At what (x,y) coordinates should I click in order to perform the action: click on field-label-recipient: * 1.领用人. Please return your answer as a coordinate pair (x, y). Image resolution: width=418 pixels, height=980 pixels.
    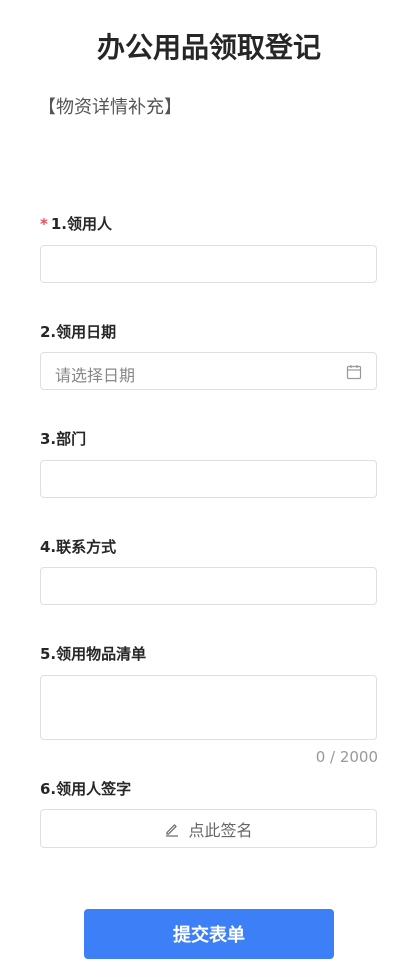
    Looking at the image, I should click on (76, 223).